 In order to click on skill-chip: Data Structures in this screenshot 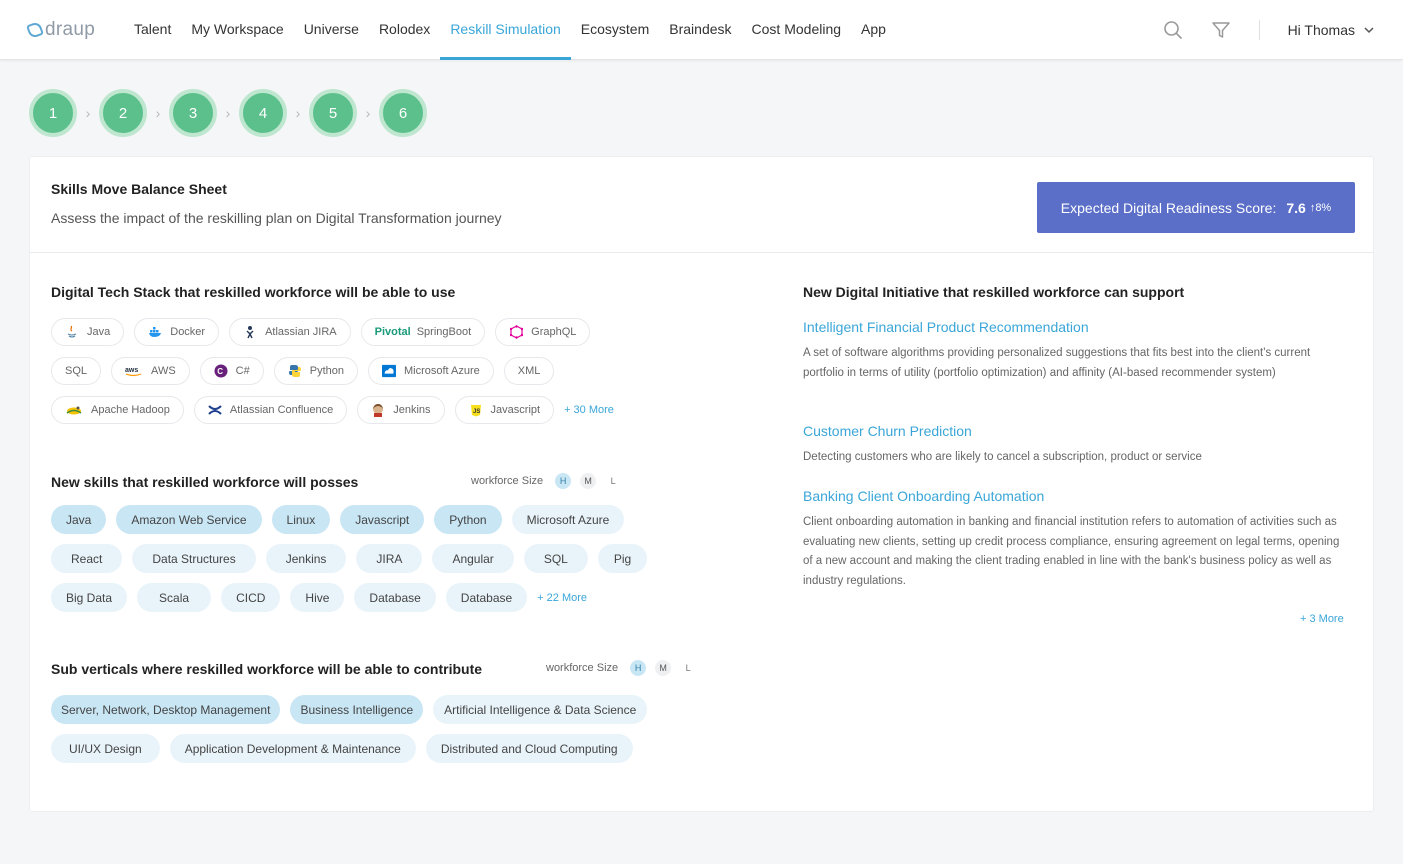, I will do `click(194, 558)`.